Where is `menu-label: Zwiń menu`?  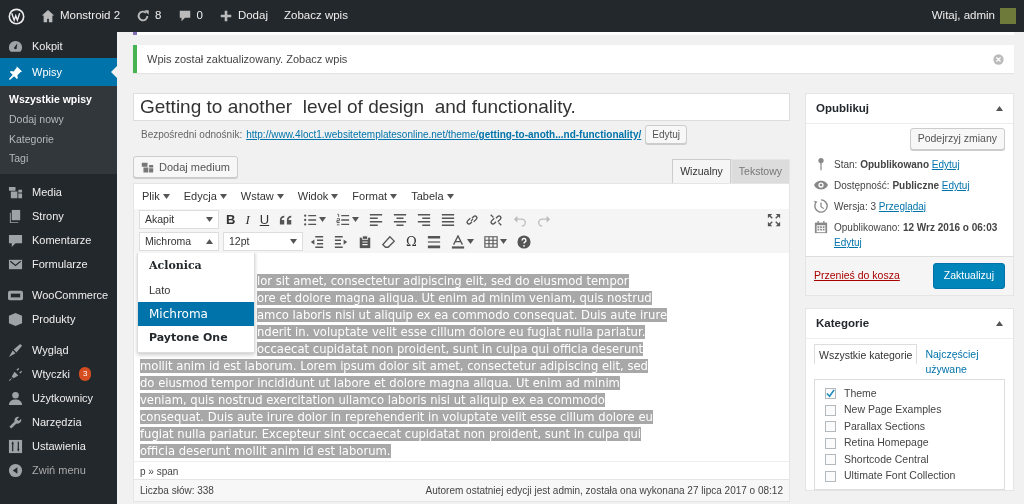
menu-label: Zwiń menu is located at coordinates (59, 470).